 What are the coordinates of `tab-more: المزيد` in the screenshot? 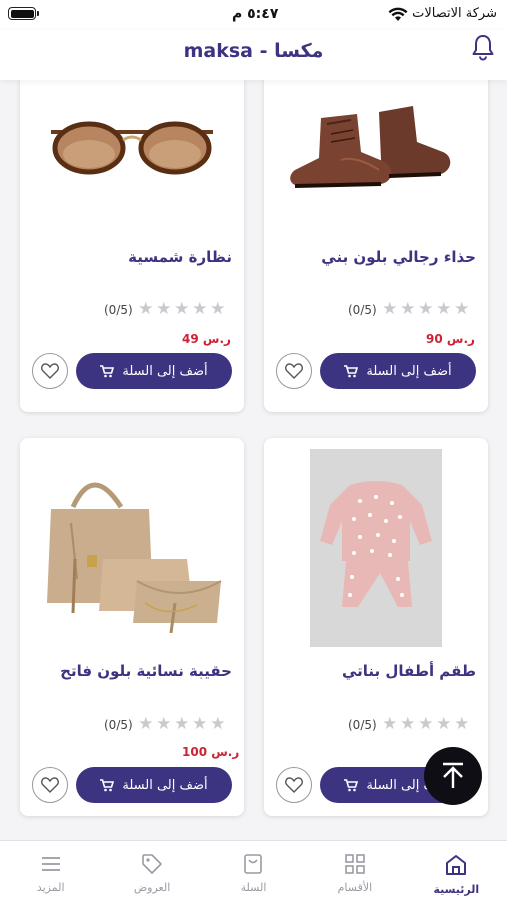 It's located at (50, 870).